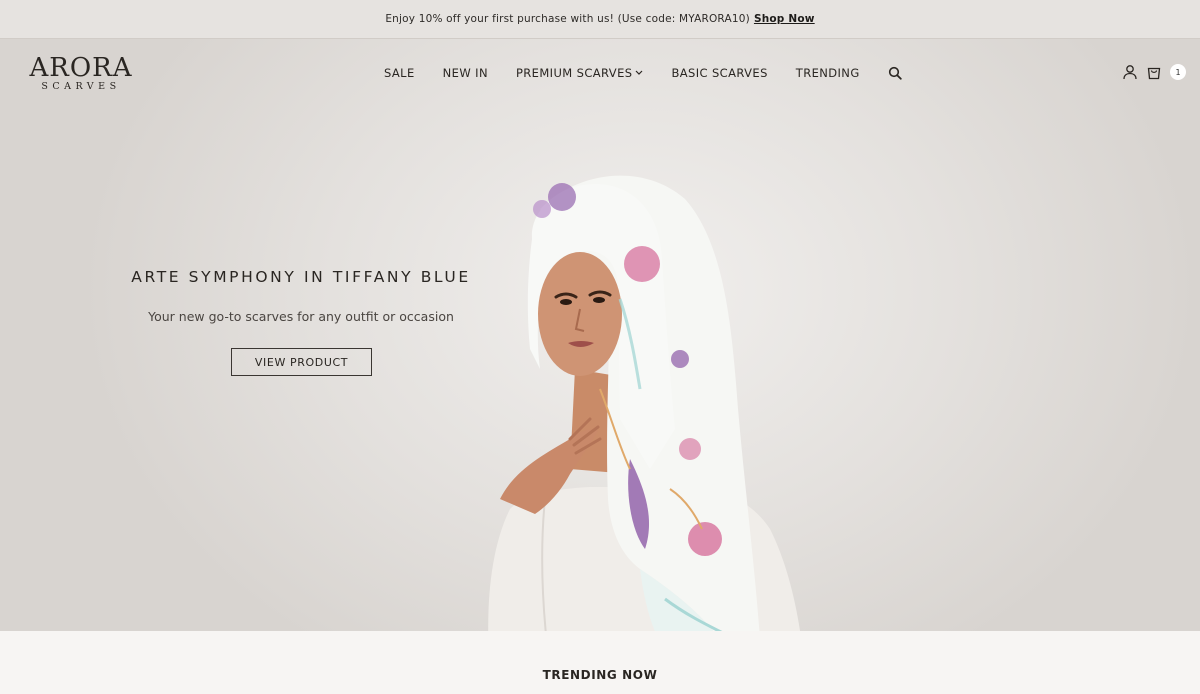 Image resolution: width=1200 pixels, height=694 pixels. I want to click on nav-item-trending: TRENDING, so click(828, 73).